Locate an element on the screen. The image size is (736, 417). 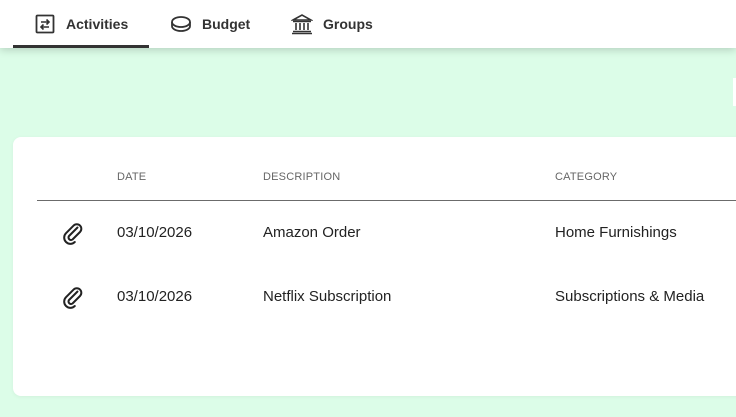
row-category: Home Furnishings is located at coordinates (616, 232).